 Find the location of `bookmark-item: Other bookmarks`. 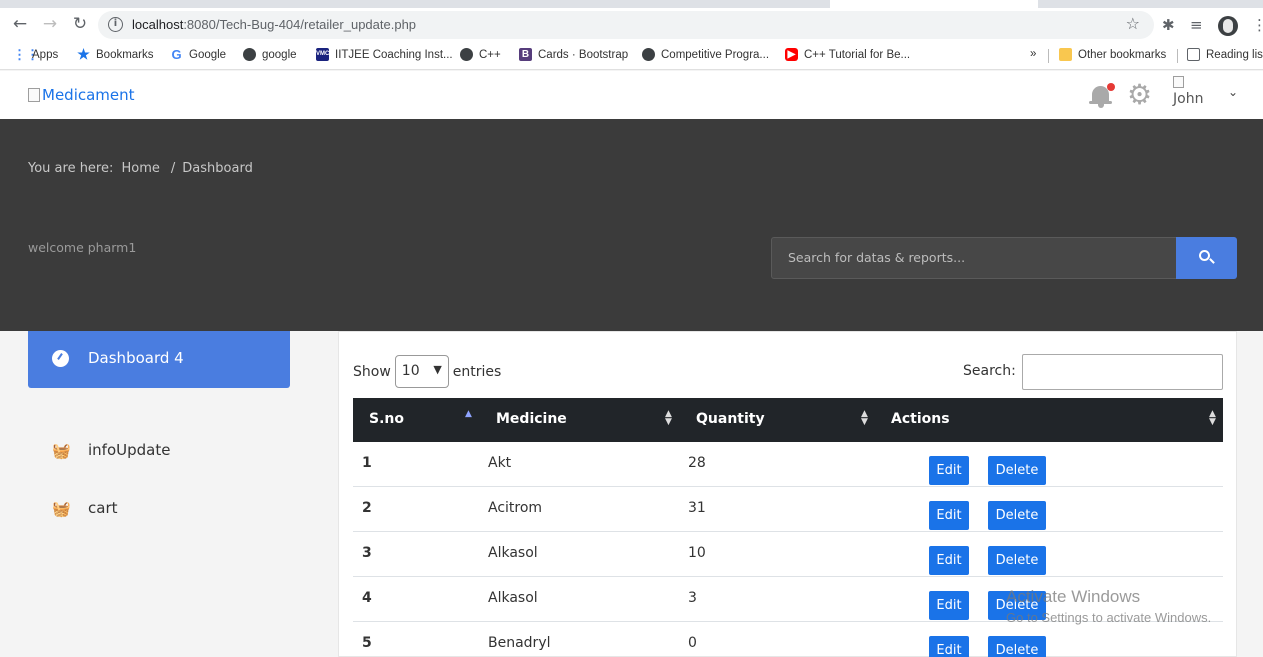

bookmark-item: Other bookmarks is located at coordinates (1112, 54).